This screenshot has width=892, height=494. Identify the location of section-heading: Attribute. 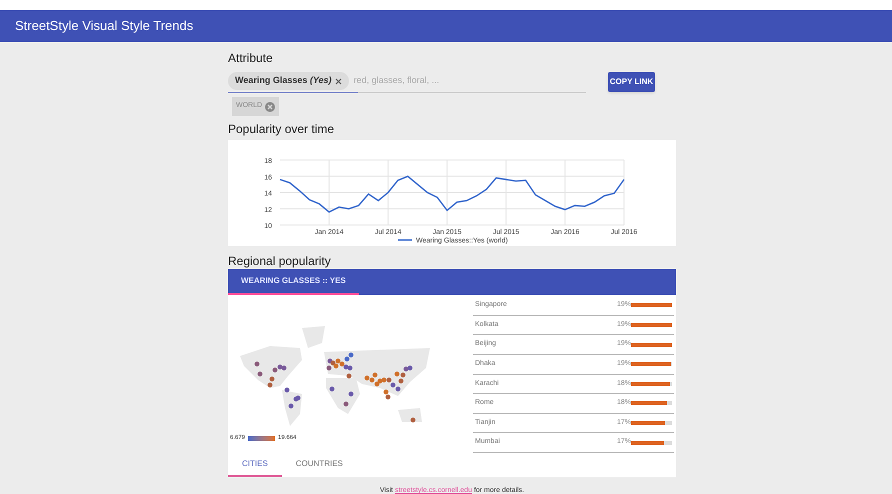
(251, 58).